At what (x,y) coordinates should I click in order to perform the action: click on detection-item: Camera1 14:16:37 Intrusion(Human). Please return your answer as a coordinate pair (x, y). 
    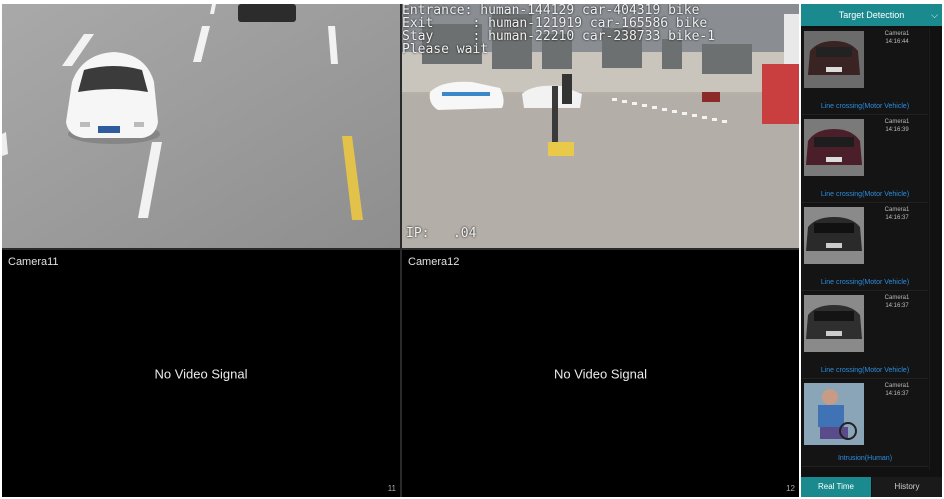
    Looking at the image, I should click on (865, 423).